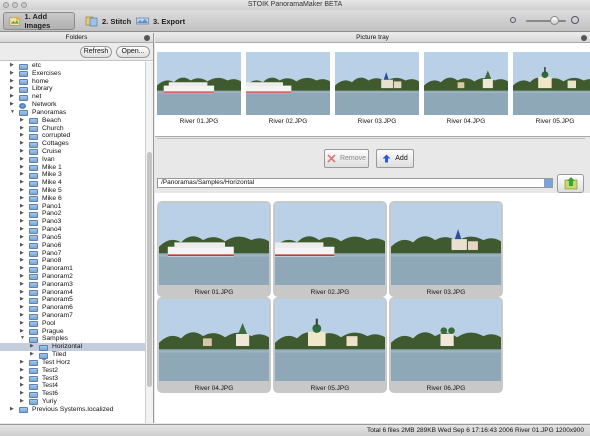 This screenshot has height=436, width=590. I want to click on folder-up-button, so click(570, 183).